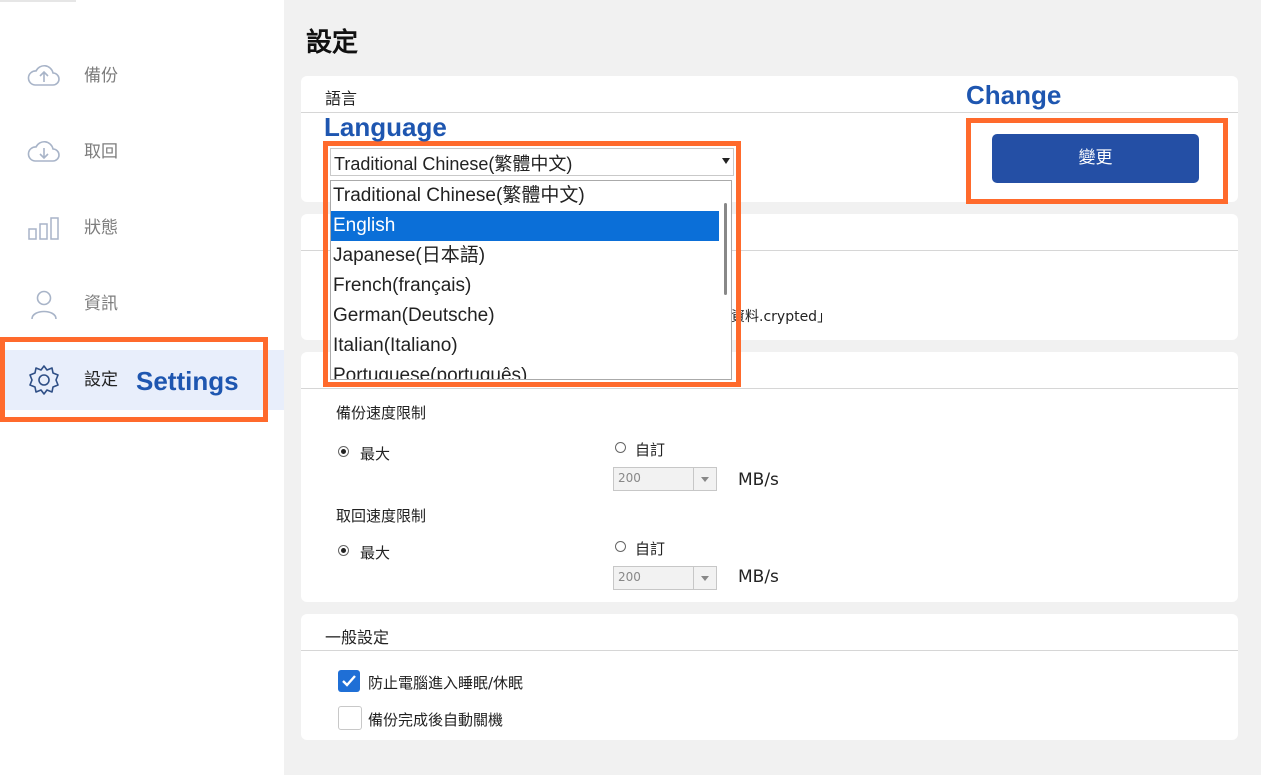 The image size is (1261, 775). Describe the element at coordinates (142, 152) in the screenshot. I see `sidebar-item-restore: 取回` at that location.